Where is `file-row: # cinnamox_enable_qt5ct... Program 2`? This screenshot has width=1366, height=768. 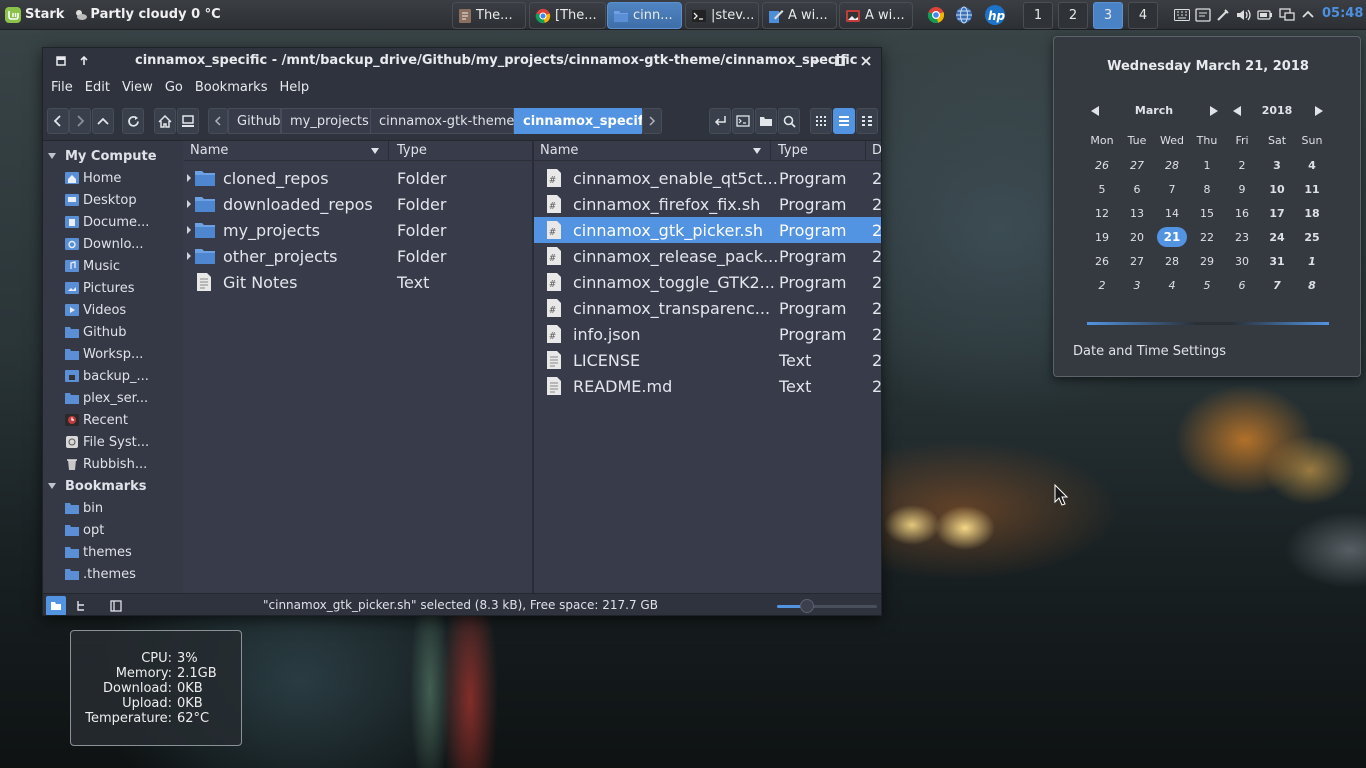 file-row: # cinnamox_enable_qt5ct... Program 2 is located at coordinates (707, 178).